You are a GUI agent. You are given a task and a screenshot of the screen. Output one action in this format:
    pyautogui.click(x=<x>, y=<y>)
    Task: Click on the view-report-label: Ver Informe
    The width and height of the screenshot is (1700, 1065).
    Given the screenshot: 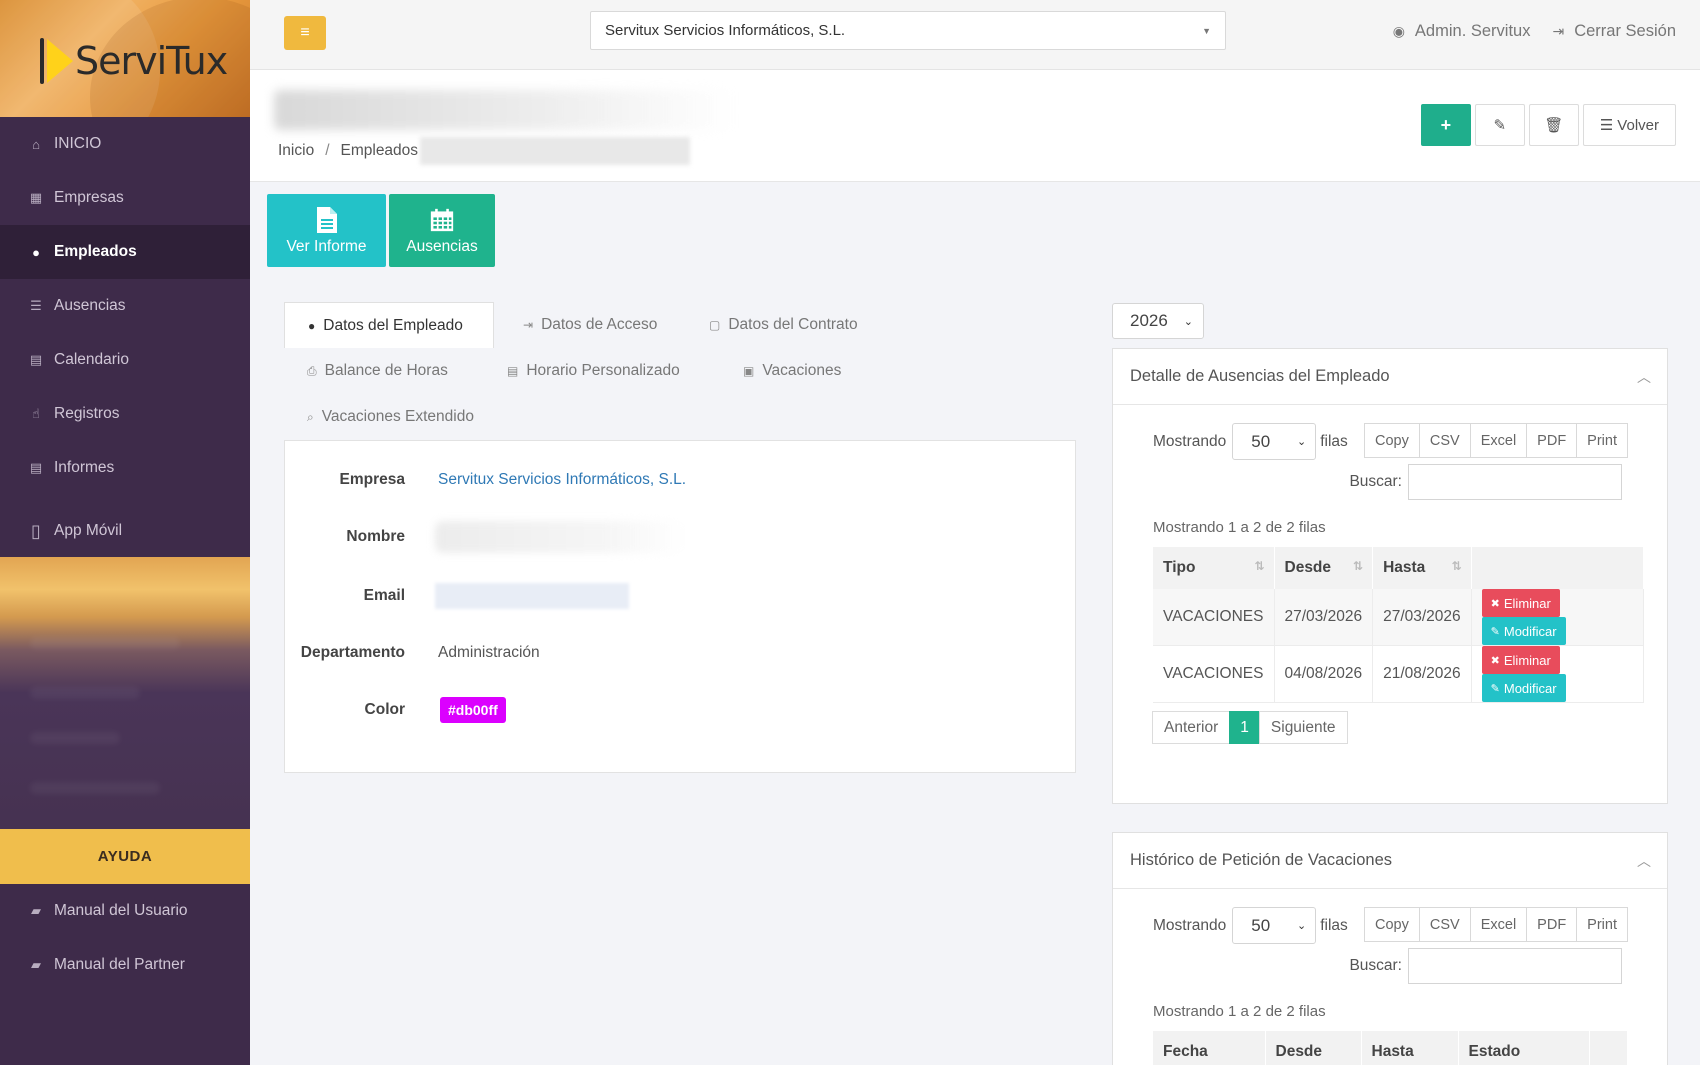 What is the action you would take?
    pyautogui.click(x=326, y=246)
    